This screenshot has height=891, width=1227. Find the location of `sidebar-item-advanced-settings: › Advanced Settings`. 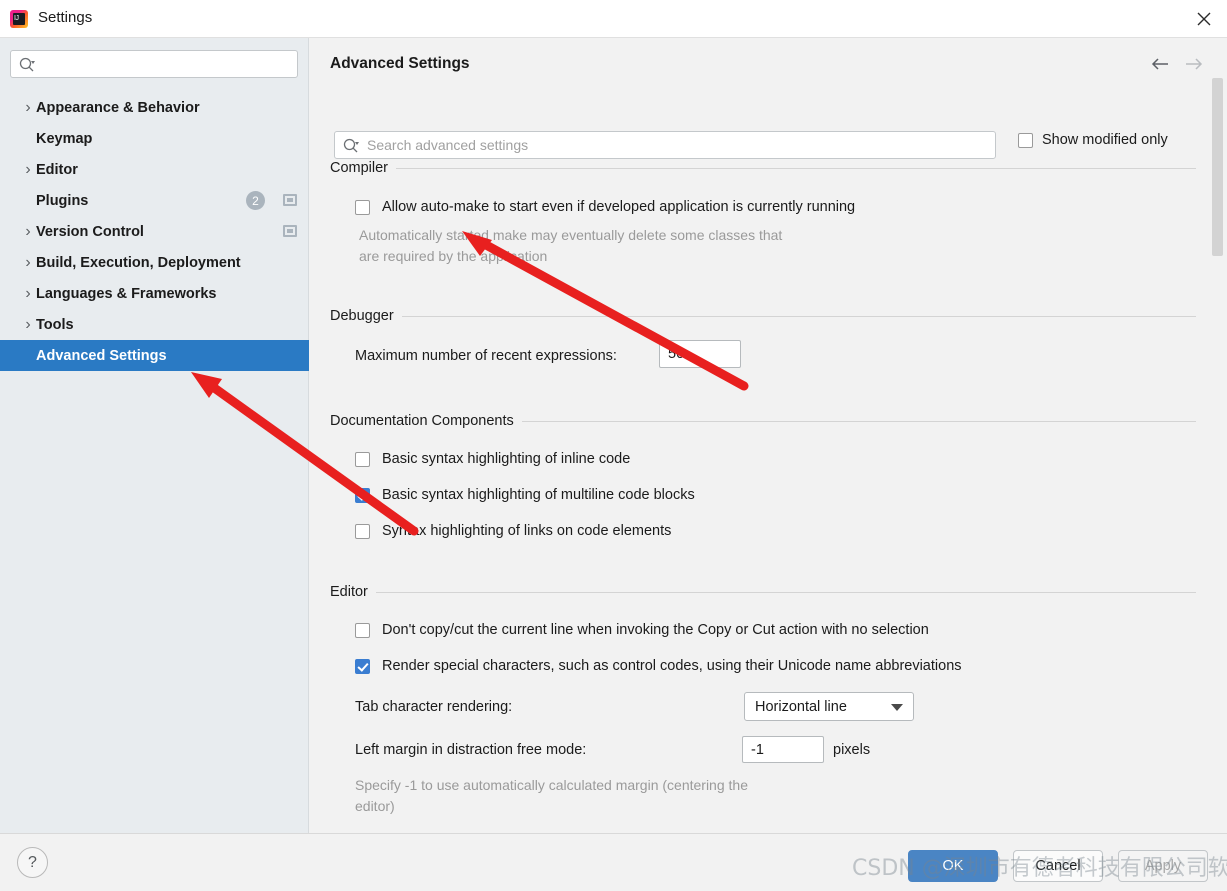

sidebar-item-advanced-settings: › Advanced Settings is located at coordinates (154, 355).